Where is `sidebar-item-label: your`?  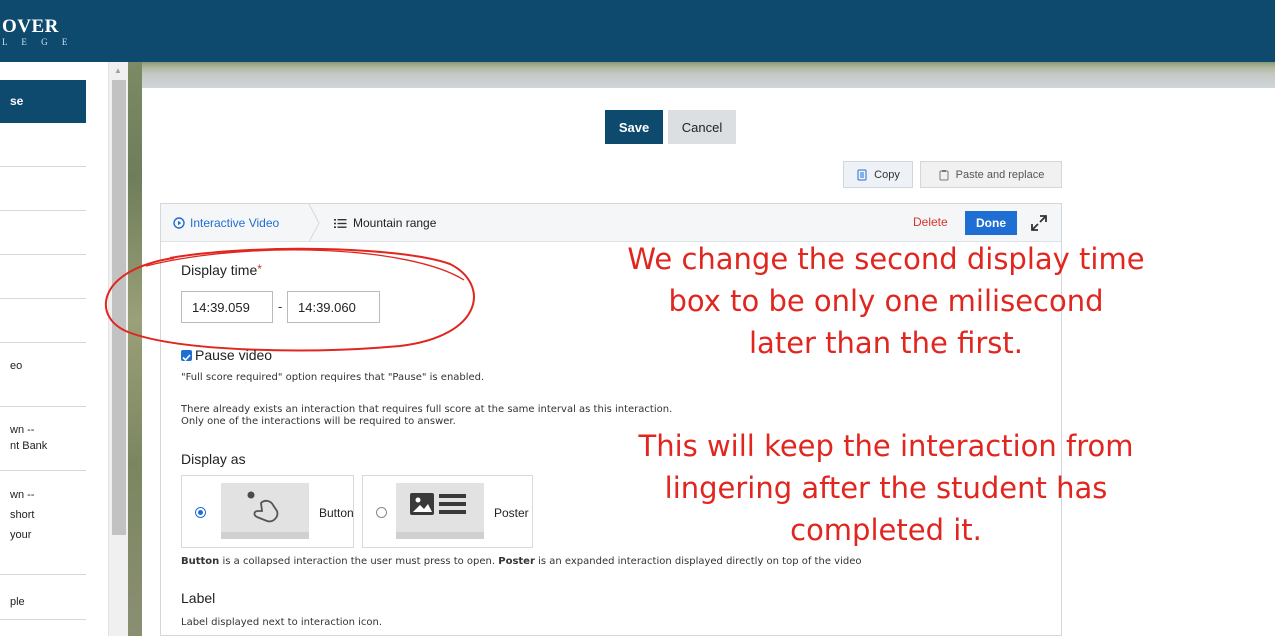
sidebar-item-label: your is located at coordinates (20, 535).